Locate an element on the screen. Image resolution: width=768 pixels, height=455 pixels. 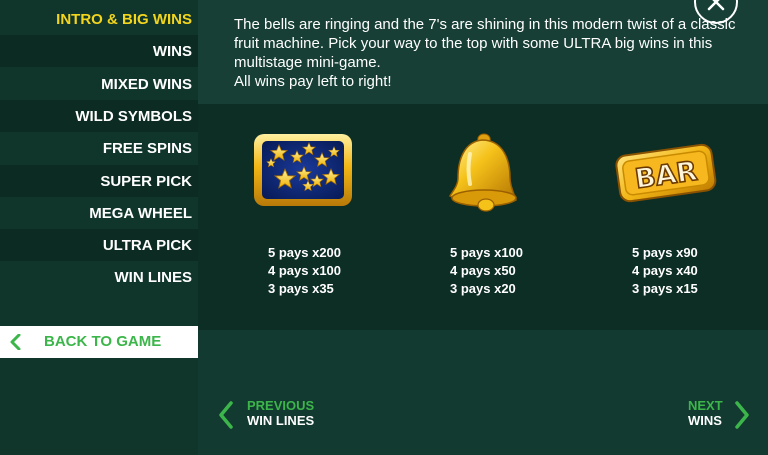
payout-line: 5 pays x90 is located at coordinates (665, 252).